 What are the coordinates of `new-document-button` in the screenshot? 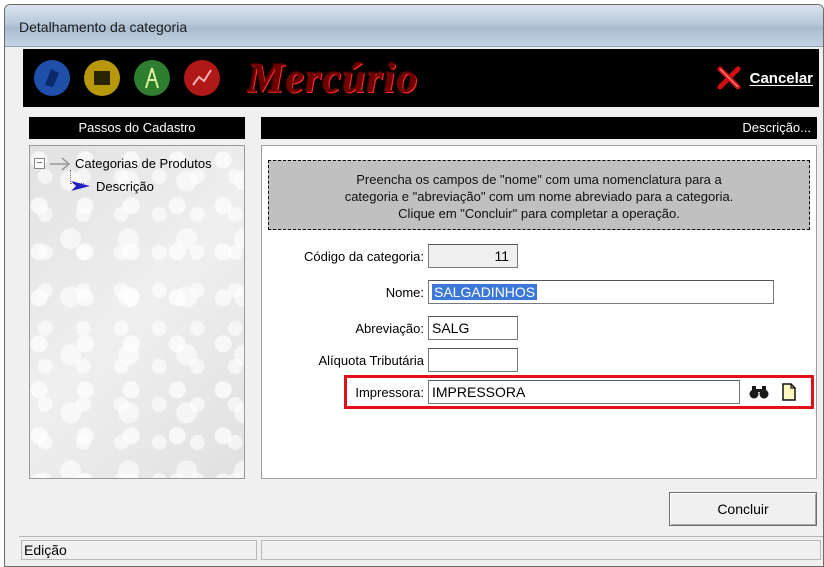 It's located at (789, 392).